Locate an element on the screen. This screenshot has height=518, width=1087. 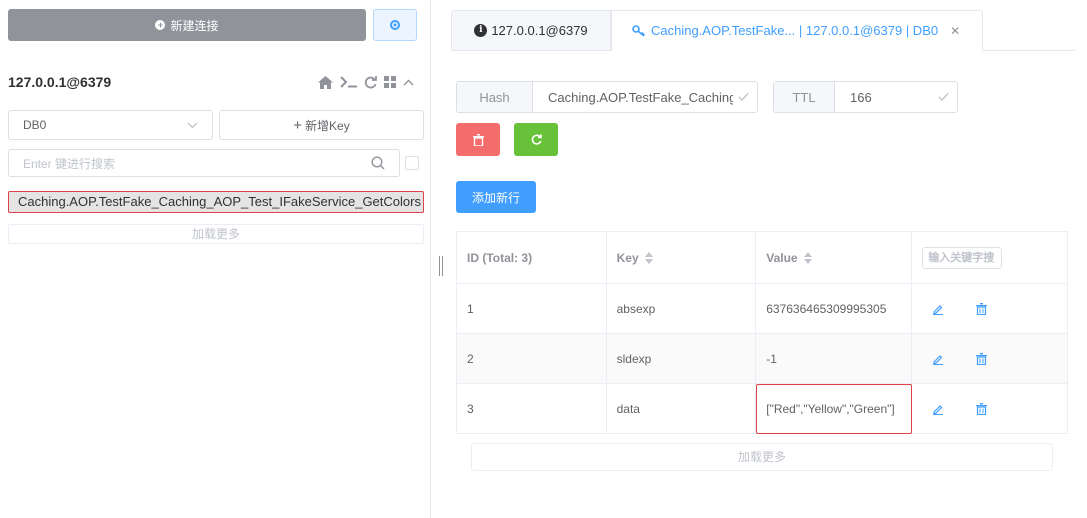
search-icon is located at coordinates (378, 163).